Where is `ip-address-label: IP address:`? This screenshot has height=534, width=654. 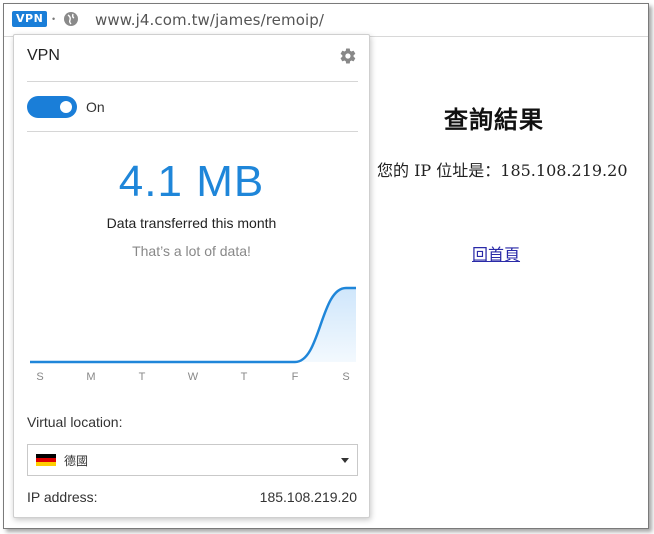 ip-address-label: IP address: is located at coordinates (62, 497).